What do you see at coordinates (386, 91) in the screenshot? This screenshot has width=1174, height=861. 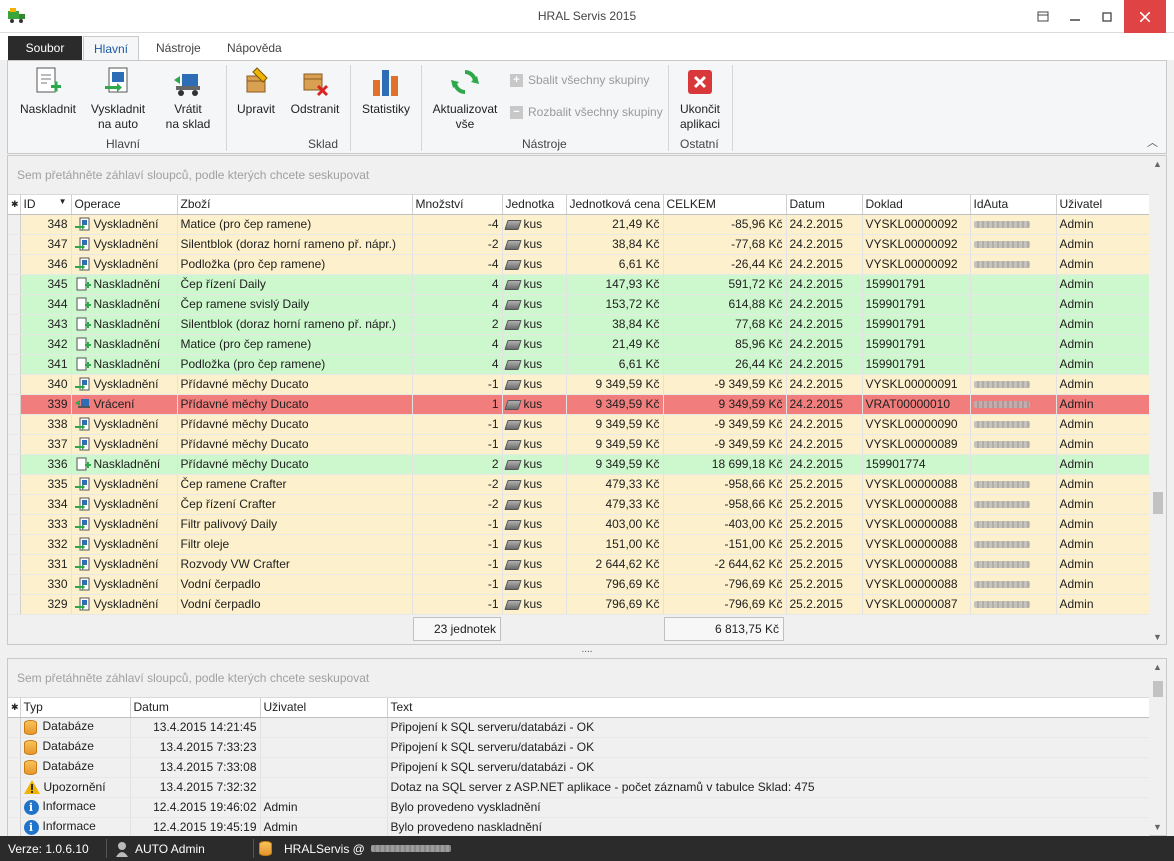 I see `statistics-button: Statistiky` at bounding box center [386, 91].